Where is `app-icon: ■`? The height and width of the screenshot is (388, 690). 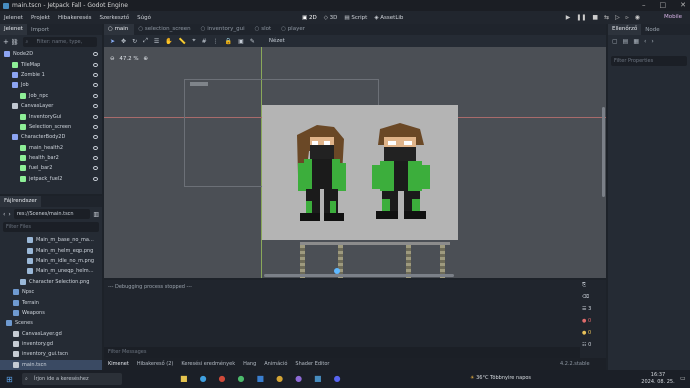 app-icon: ■ is located at coordinates (261, 378).